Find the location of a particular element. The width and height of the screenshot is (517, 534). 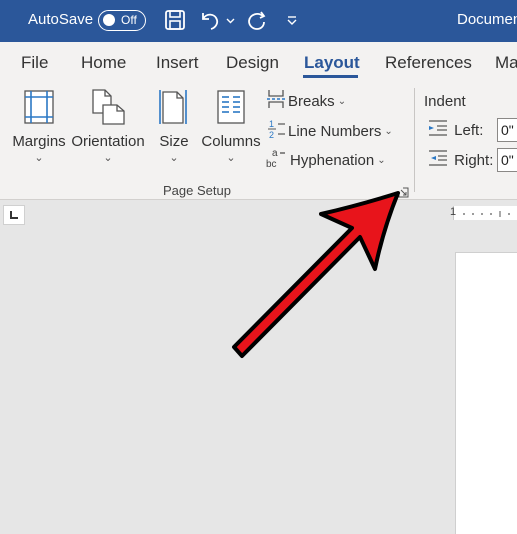

save-icon is located at coordinates (175, 22).